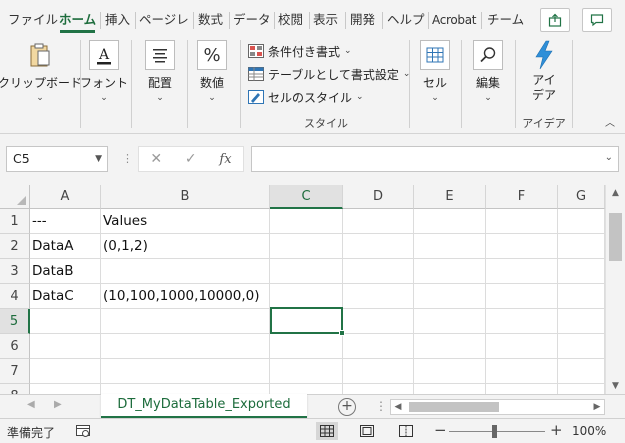 The width and height of the screenshot is (625, 443). What do you see at coordinates (65, 389) in the screenshot?
I see `cell-a8` at bounding box center [65, 389].